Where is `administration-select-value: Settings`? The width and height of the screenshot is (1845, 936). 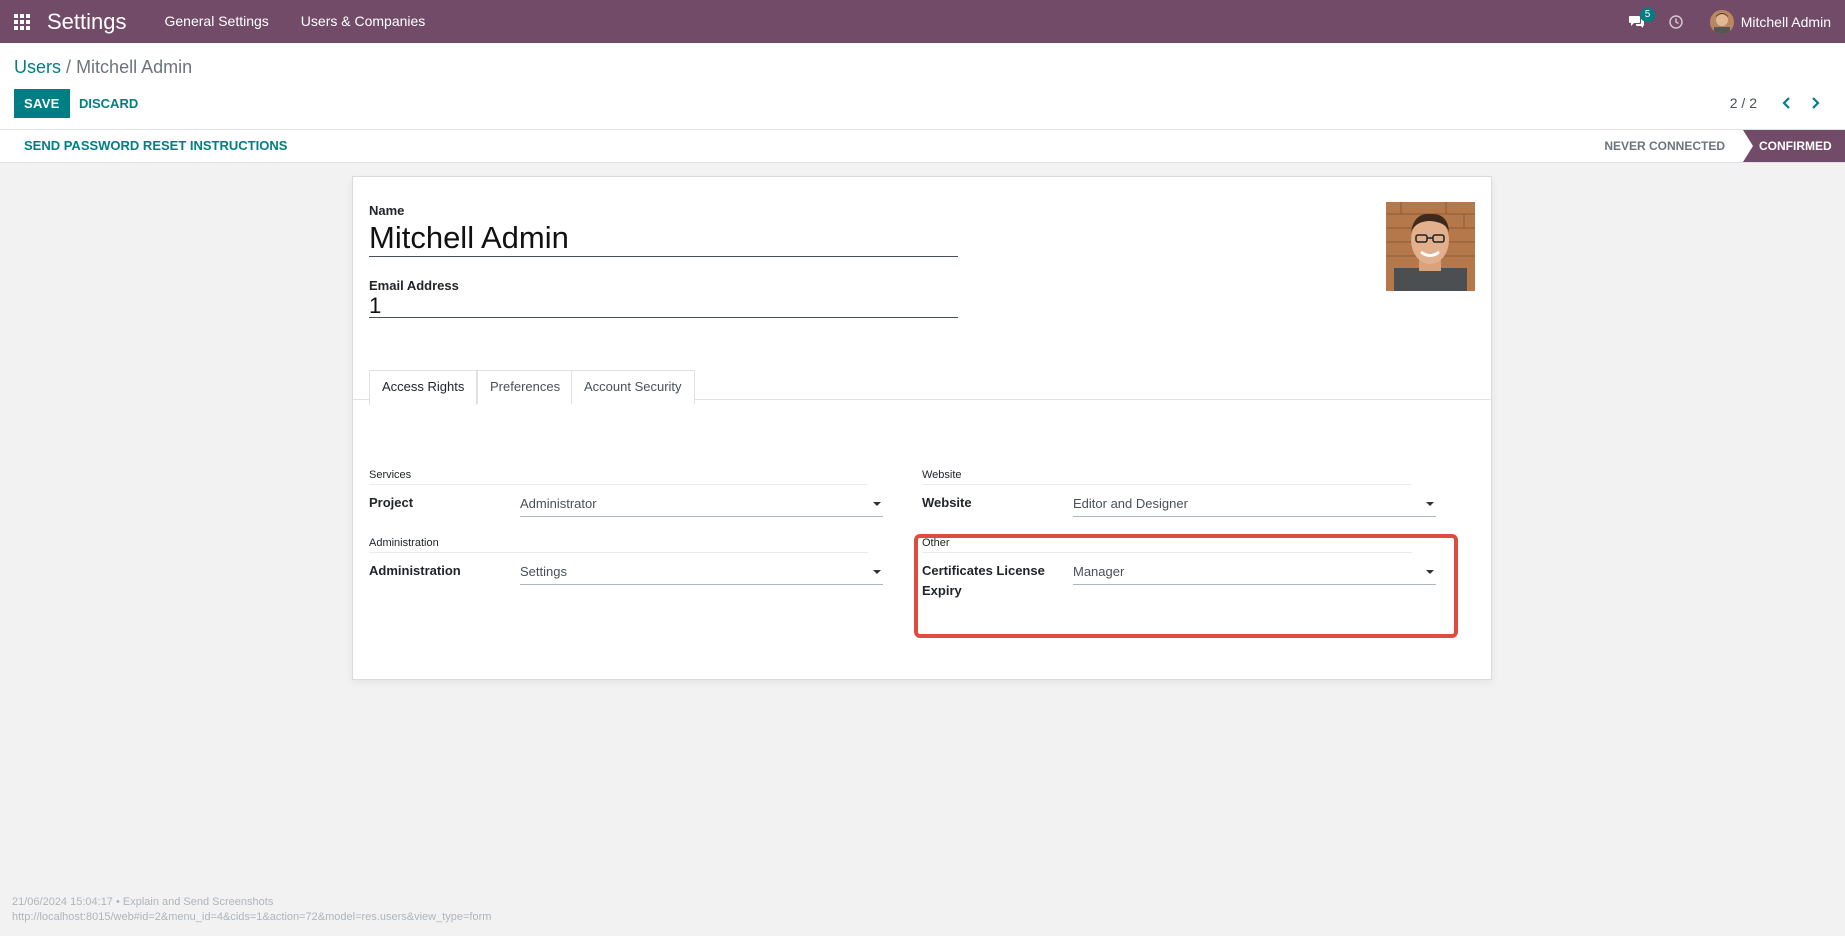
administration-select-value: Settings is located at coordinates (543, 571).